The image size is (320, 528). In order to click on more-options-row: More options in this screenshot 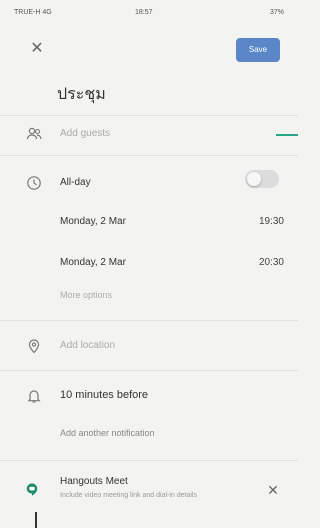, I will do `click(149, 303)`.